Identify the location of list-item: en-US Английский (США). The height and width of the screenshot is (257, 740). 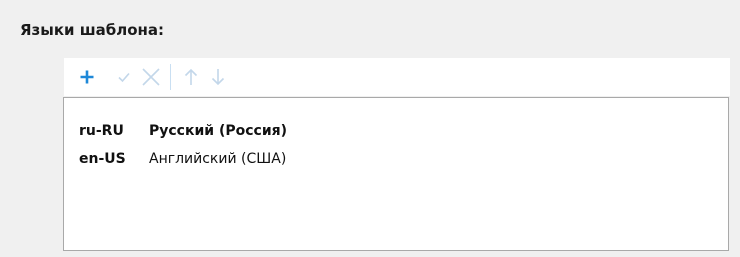
(182, 159).